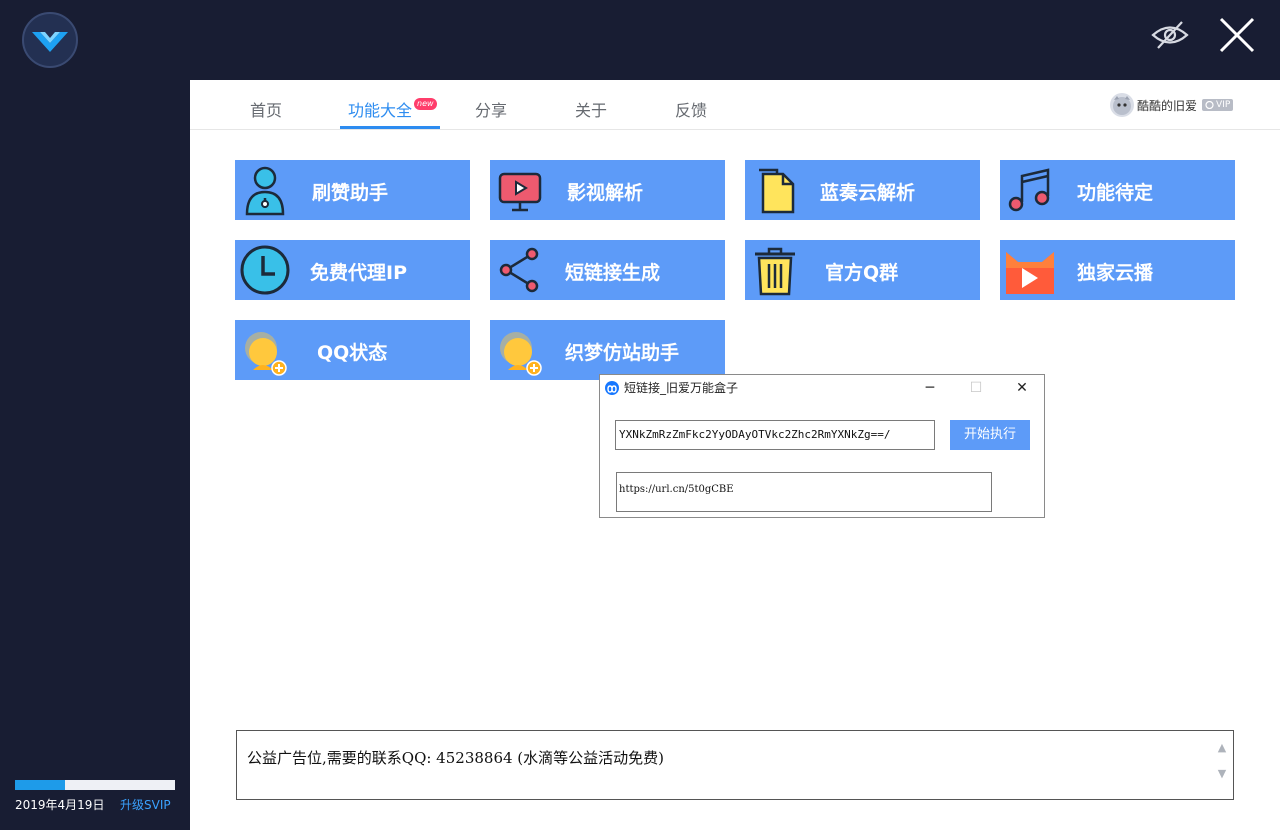 The height and width of the screenshot is (830, 1280). Describe the element at coordinates (50, 40) in the screenshot. I see `app-logo` at that location.